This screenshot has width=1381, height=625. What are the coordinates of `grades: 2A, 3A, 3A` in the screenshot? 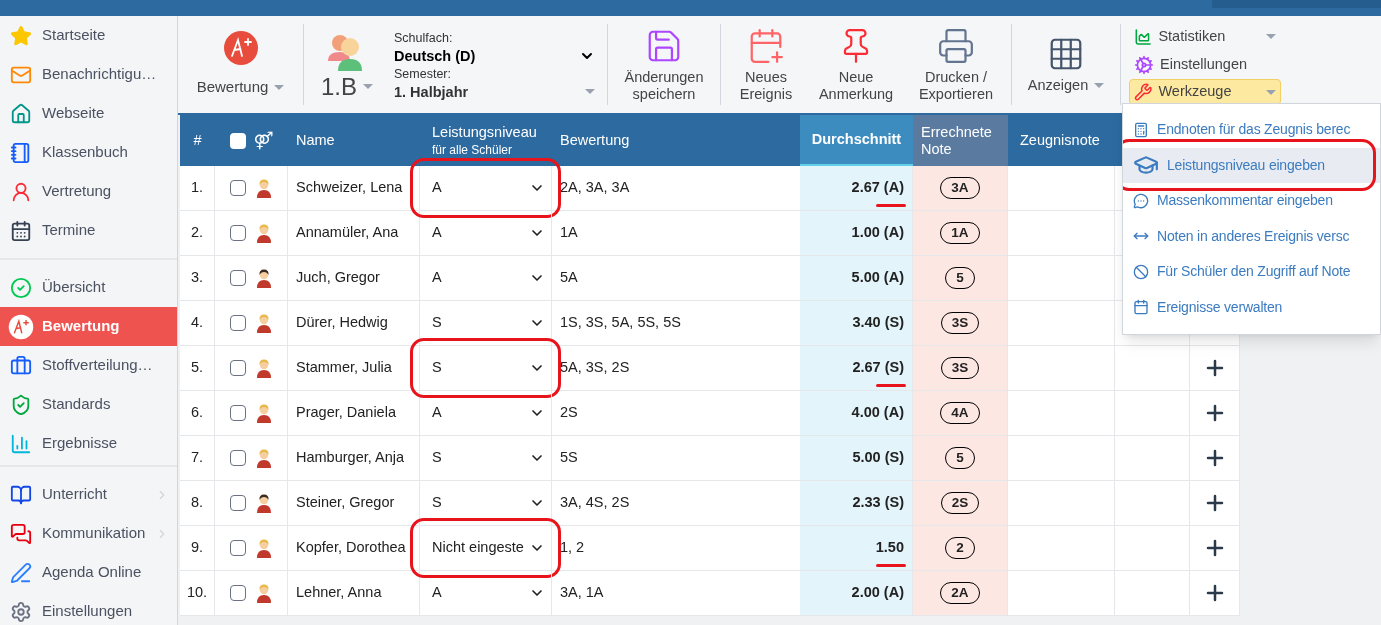 It's located at (595, 188).